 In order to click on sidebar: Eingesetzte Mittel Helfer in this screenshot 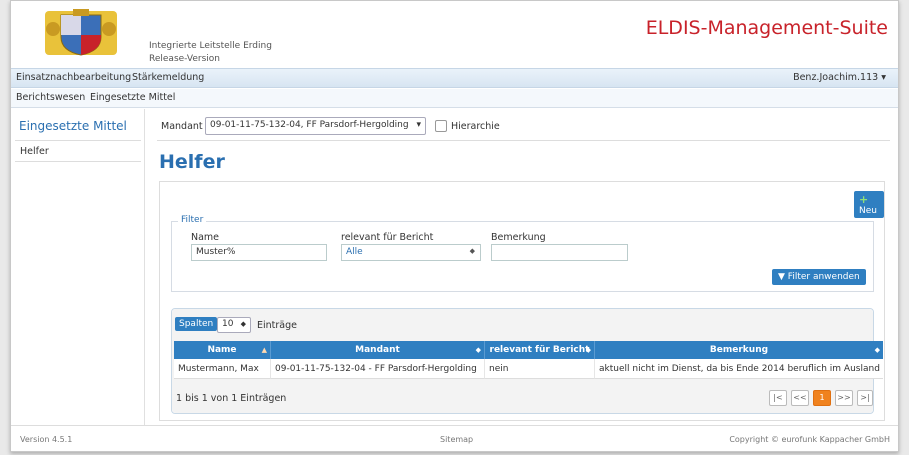, I will do `click(78, 267)`.